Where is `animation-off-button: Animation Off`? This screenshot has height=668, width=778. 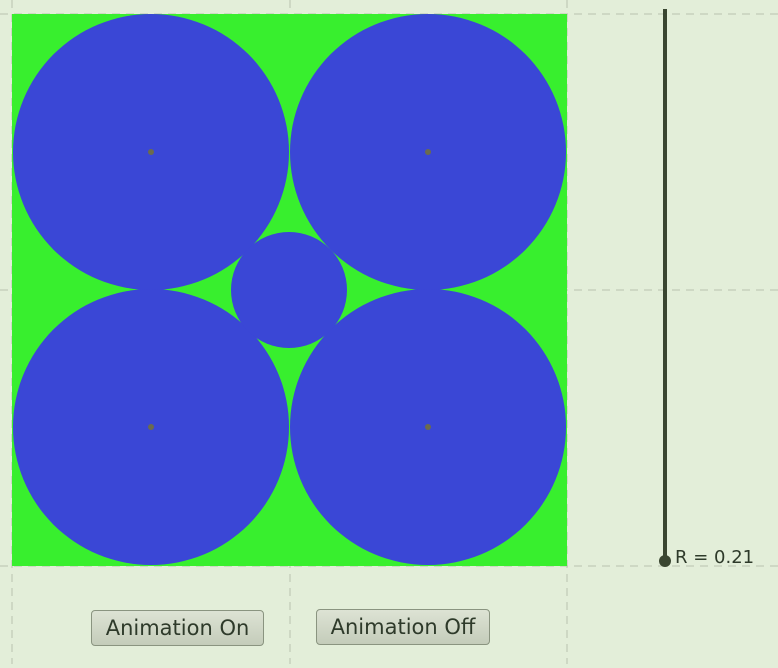
animation-off-button: Animation Off is located at coordinates (403, 627).